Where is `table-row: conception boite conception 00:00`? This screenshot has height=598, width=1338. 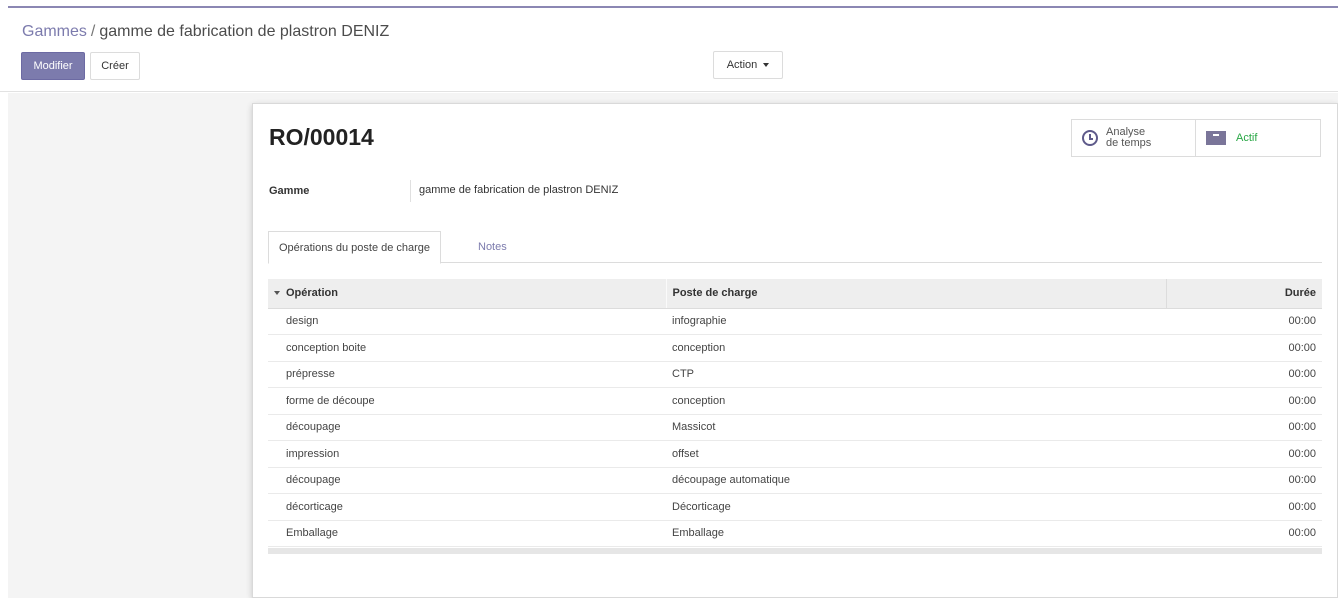
table-row: conception boite conception 00:00 is located at coordinates (795, 348).